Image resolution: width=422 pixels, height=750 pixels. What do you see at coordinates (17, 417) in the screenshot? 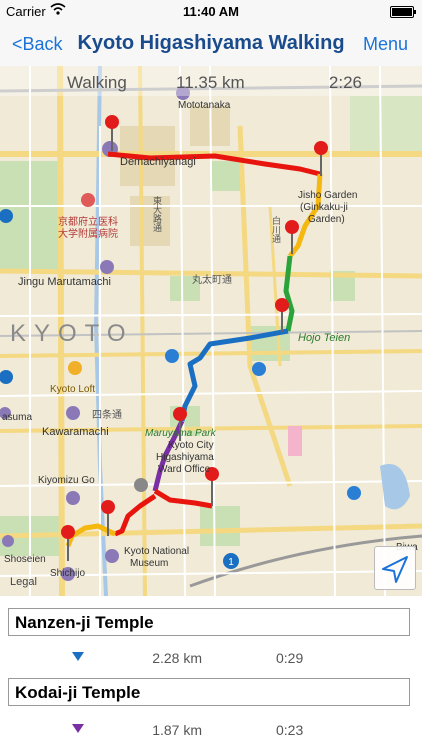
I see `map-label: asuma` at bounding box center [17, 417].